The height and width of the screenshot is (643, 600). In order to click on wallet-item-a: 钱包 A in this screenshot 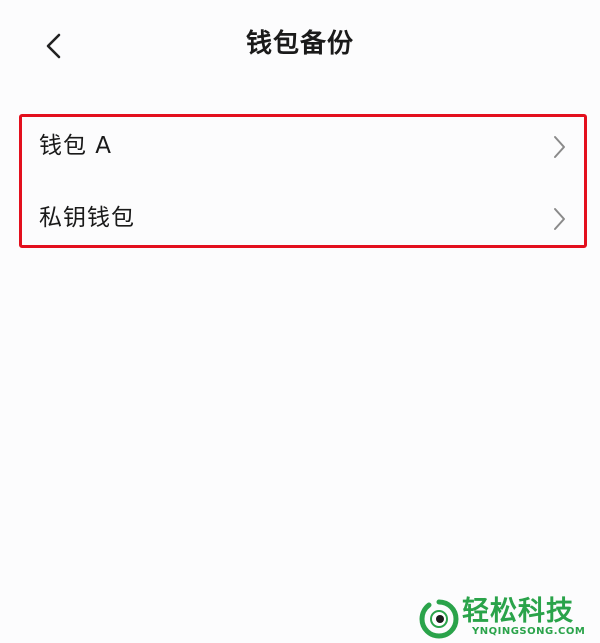, I will do `click(303, 149)`.